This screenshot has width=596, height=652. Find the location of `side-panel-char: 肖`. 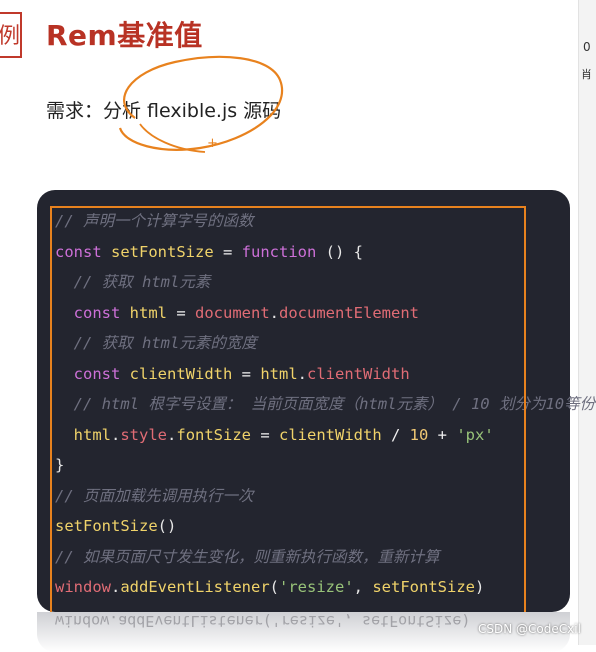

side-panel-char: 肖 is located at coordinates (586, 74).